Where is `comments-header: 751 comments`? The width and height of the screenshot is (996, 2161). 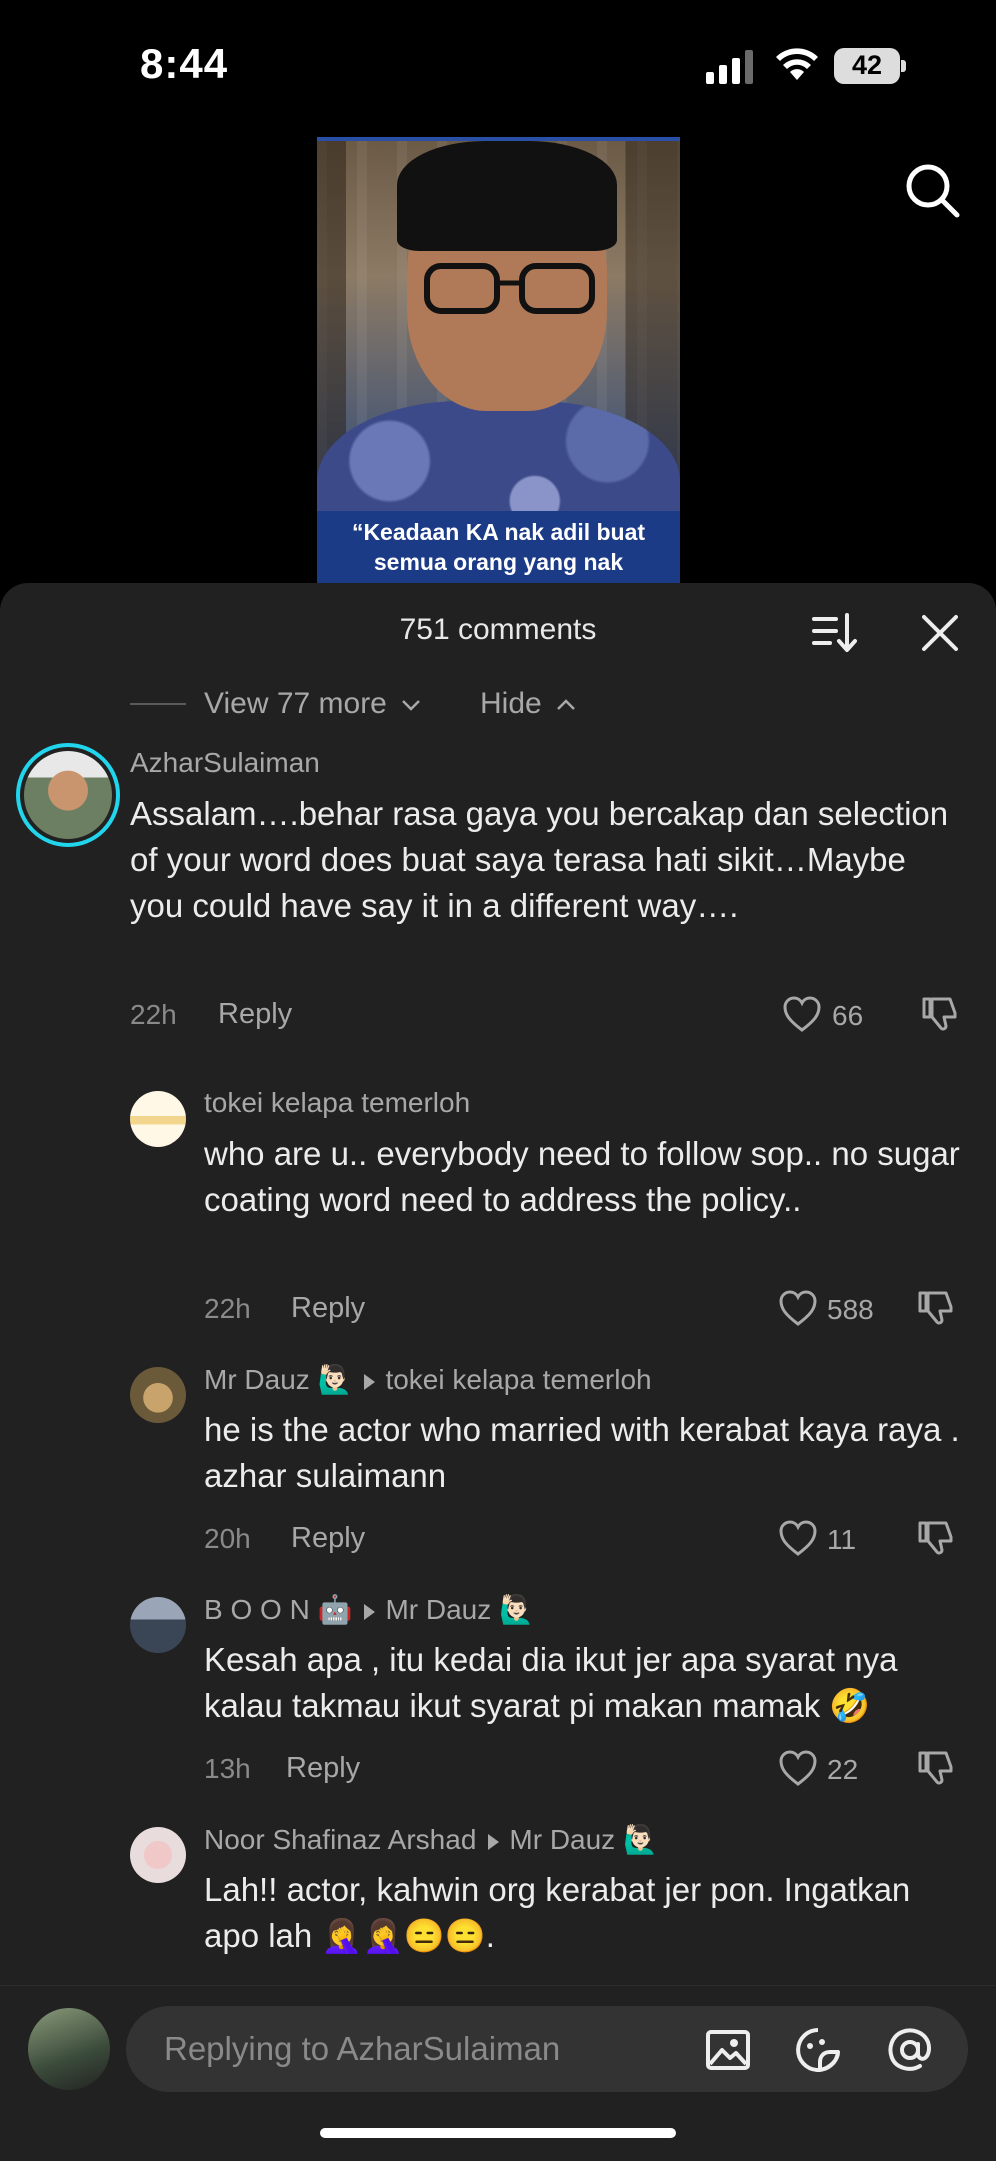
comments-header: 751 comments is located at coordinates (498, 633).